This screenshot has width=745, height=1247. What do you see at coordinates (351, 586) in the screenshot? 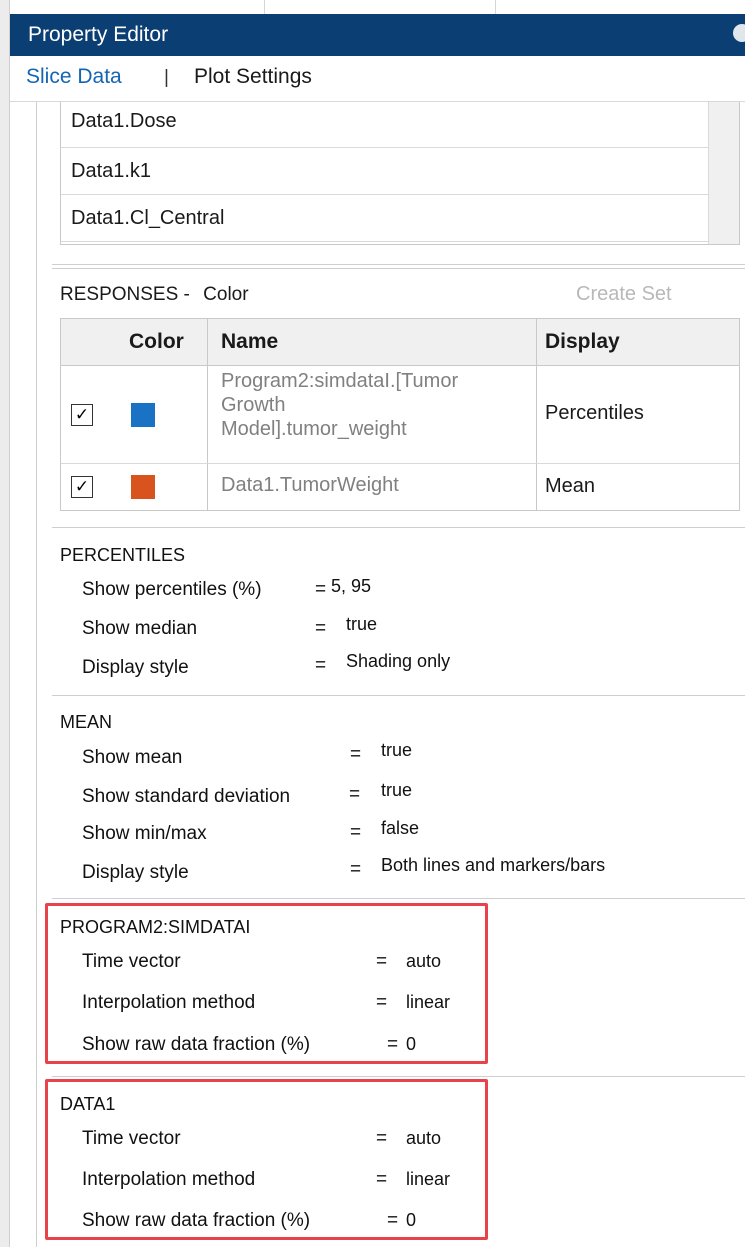
I see `prop-value: 5, 95` at bounding box center [351, 586].